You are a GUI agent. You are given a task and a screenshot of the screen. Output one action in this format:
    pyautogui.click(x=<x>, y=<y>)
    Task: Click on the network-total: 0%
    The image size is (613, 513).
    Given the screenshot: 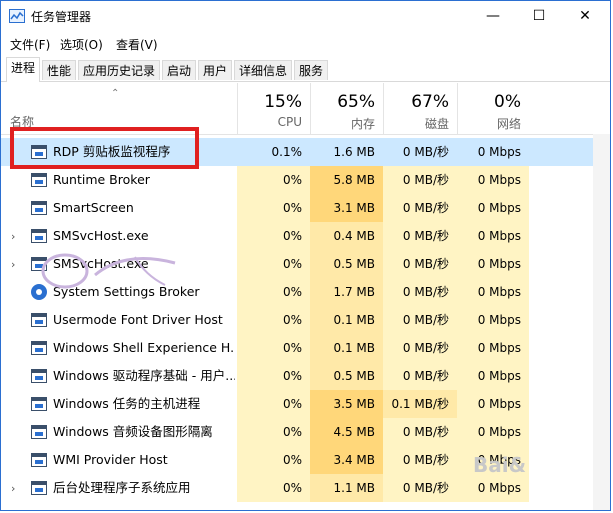 What is the action you would take?
    pyautogui.click(x=507, y=102)
    